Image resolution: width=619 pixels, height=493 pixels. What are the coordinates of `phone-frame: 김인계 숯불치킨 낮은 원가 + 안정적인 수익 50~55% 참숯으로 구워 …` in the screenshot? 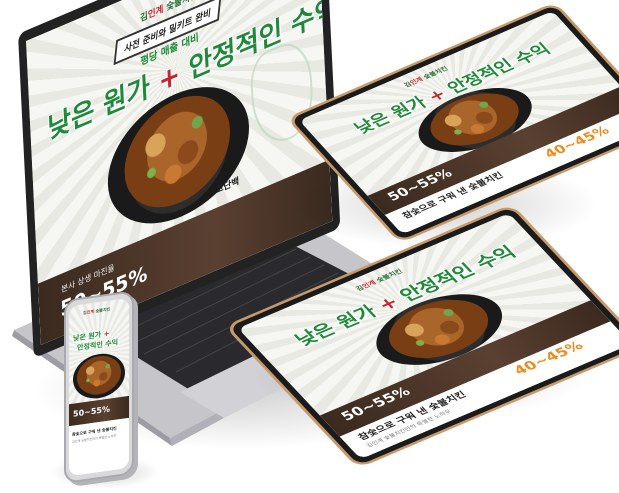 It's located at (99, 387).